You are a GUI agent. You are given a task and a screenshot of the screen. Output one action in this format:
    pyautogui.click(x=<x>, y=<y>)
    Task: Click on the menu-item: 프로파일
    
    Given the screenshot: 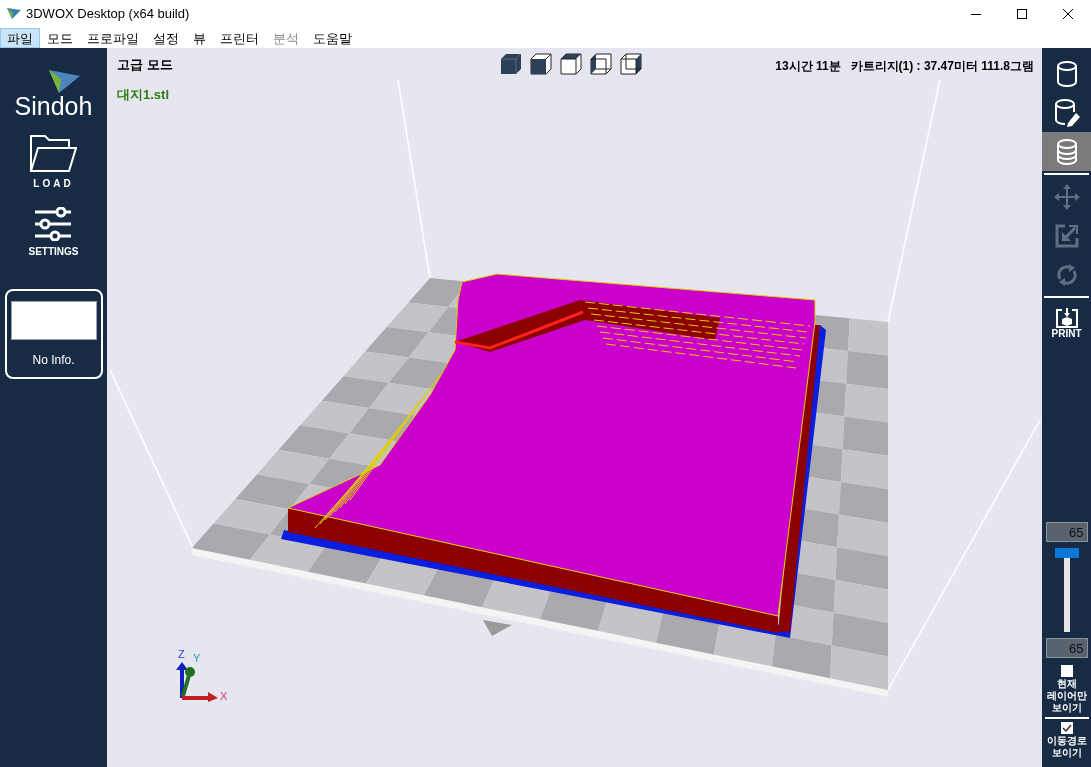 What is the action you would take?
    pyautogui.click(x=113, y=38)
    